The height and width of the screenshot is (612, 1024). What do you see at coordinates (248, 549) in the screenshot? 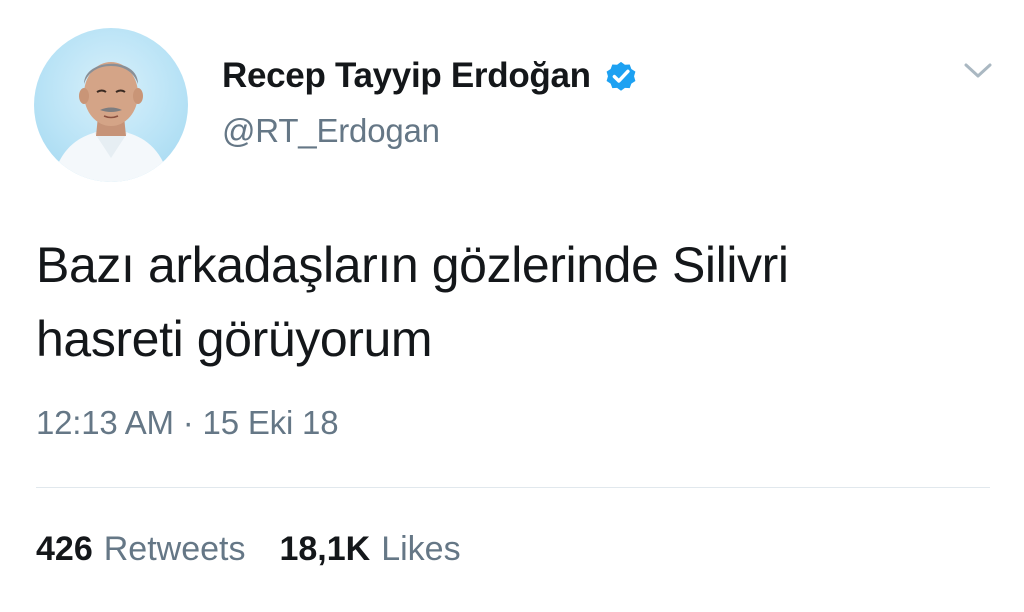
I see `tweet-stats: 426 Retweets 18,1K Likes` at bounding box center [248, 549].